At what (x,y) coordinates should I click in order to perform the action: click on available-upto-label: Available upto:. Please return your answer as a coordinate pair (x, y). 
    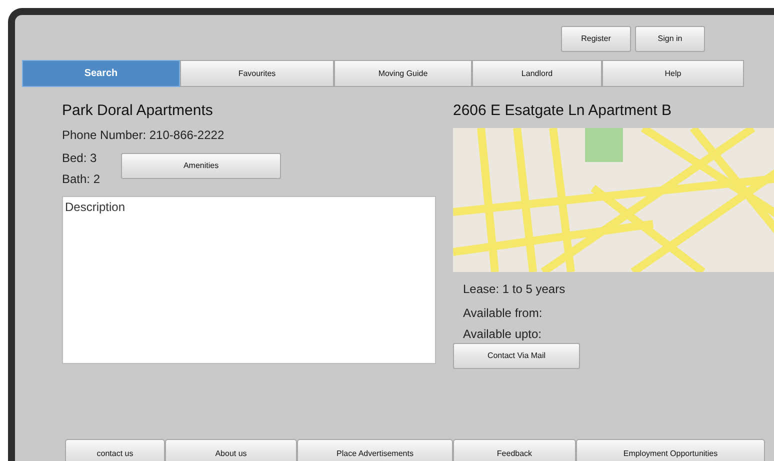
    Looking at the image, I should click on (503, 334).